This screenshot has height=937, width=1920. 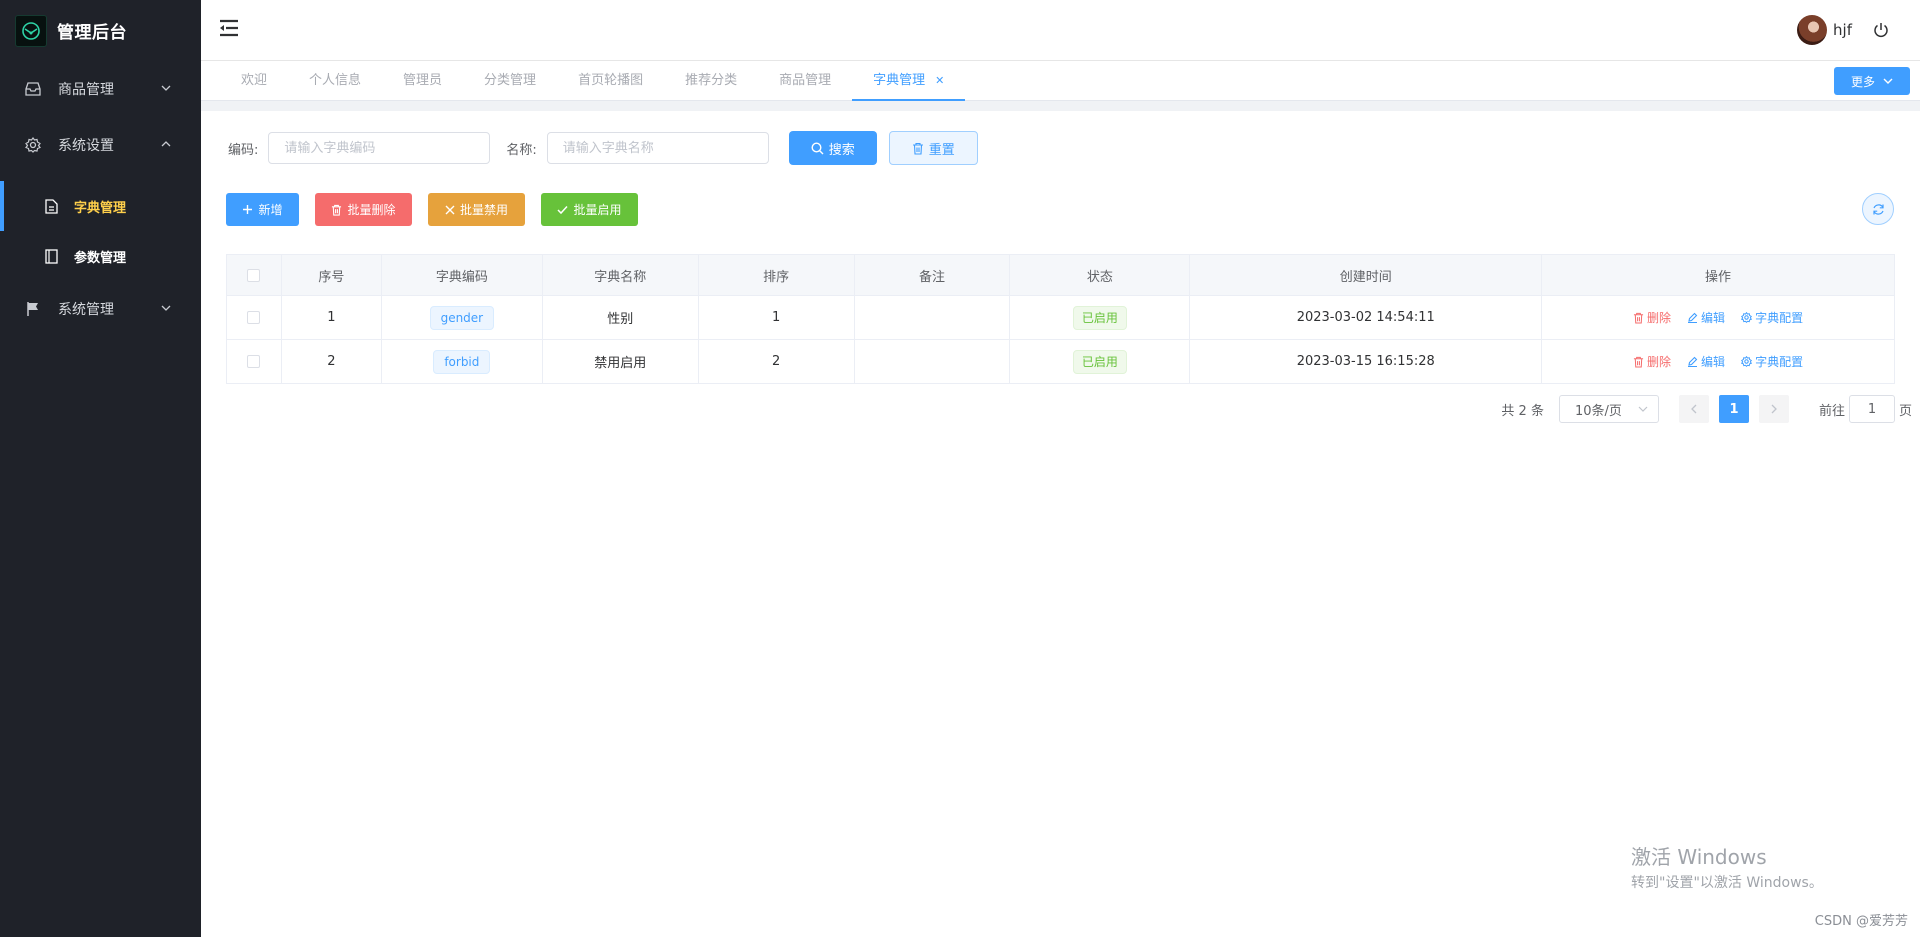 I want to click on menu-item-system-management: 系统管理, so click(x=100, y=309).